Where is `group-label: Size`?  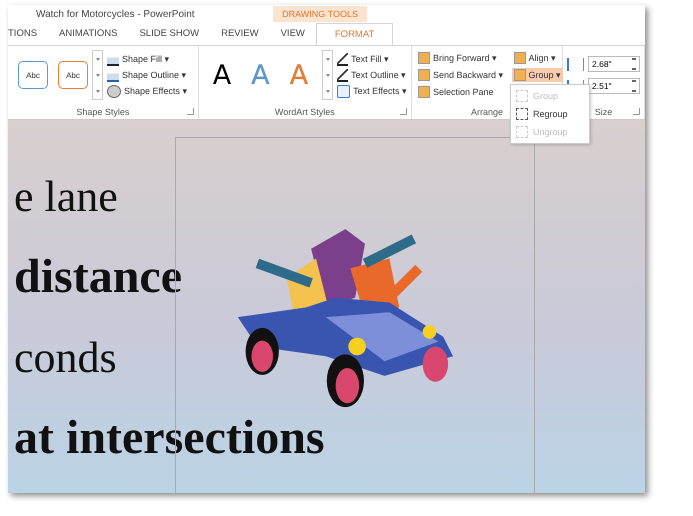
group-label: Size is located at coordinates (603, 111).